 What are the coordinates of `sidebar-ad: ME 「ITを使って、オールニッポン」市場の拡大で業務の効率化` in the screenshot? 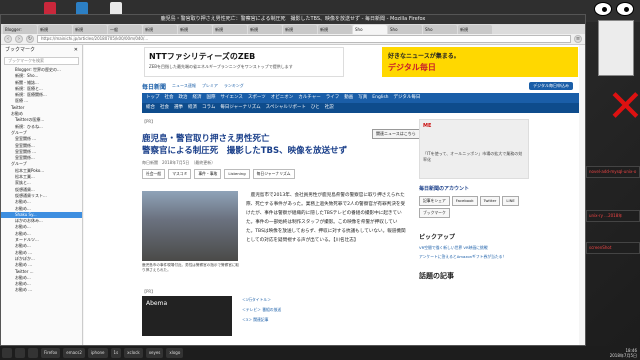 It's located at (474, 149).